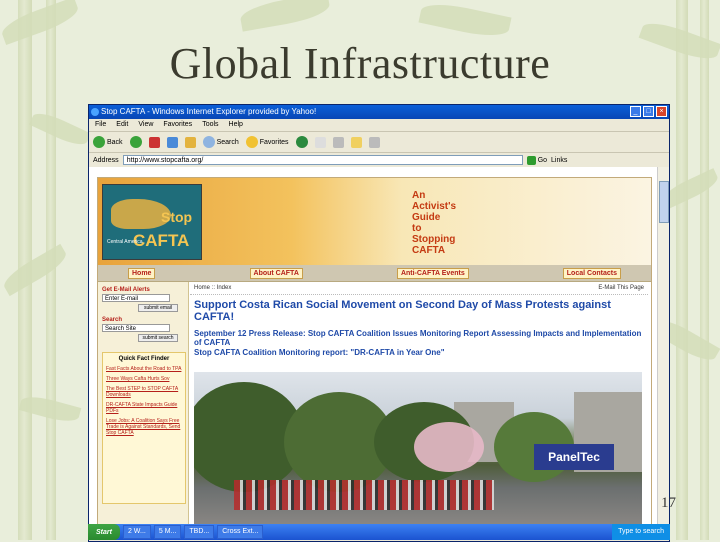 Image resolution: width=720 pixels, height=542 pixels. What do you see at coordinates (320, 142) in the screenshot?
I see `mail-button` at bounding box center [320, 142].